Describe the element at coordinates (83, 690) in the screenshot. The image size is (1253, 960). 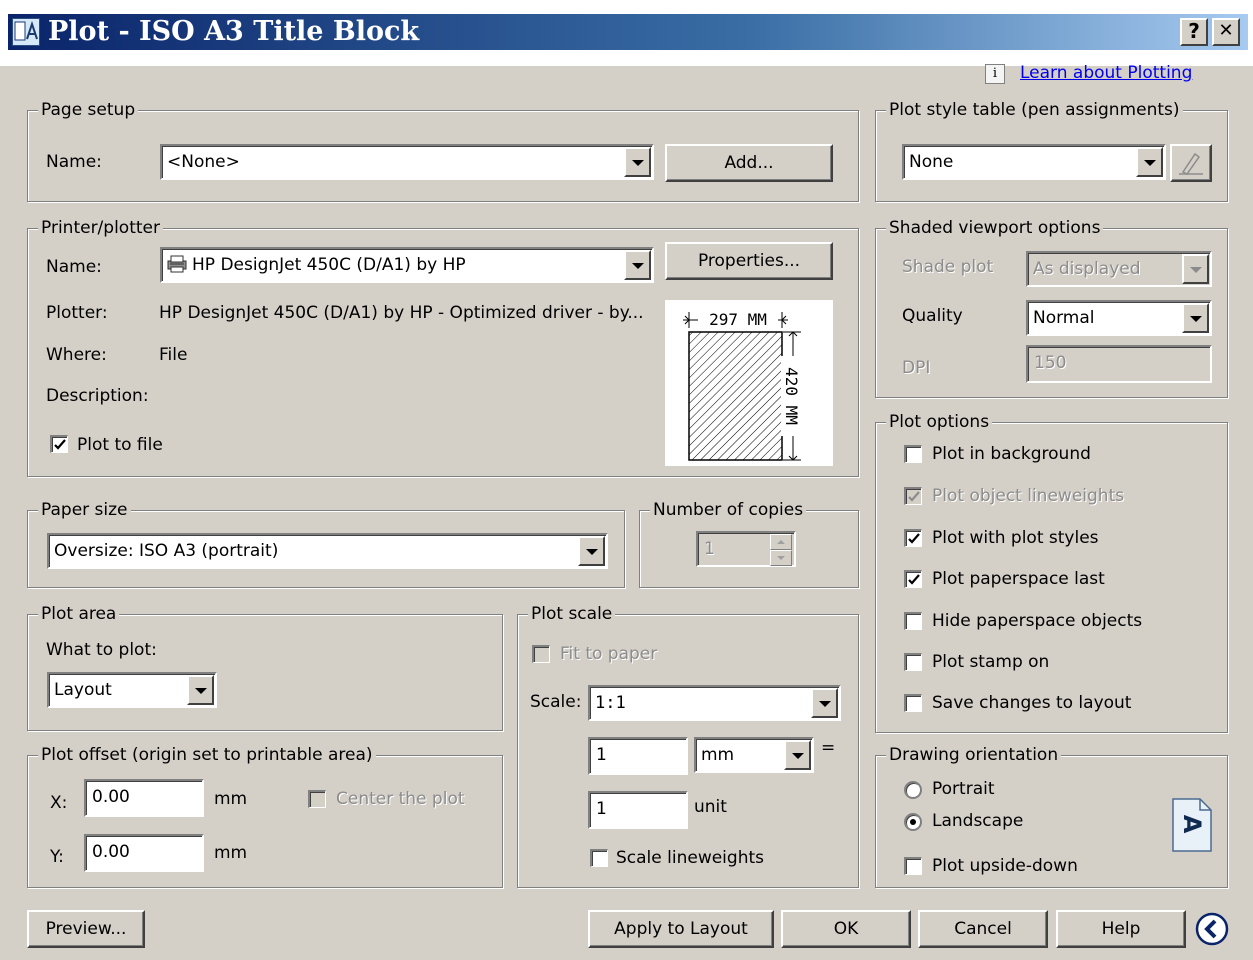
I see `what-to-plot-value: Layout` at that location.